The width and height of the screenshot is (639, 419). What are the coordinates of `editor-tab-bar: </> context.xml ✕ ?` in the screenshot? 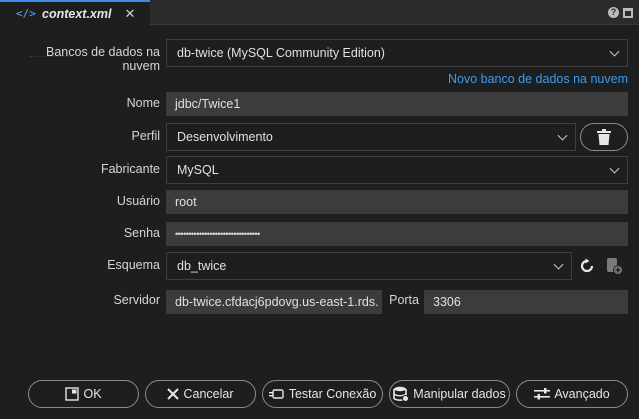 It's located at (319, 12).